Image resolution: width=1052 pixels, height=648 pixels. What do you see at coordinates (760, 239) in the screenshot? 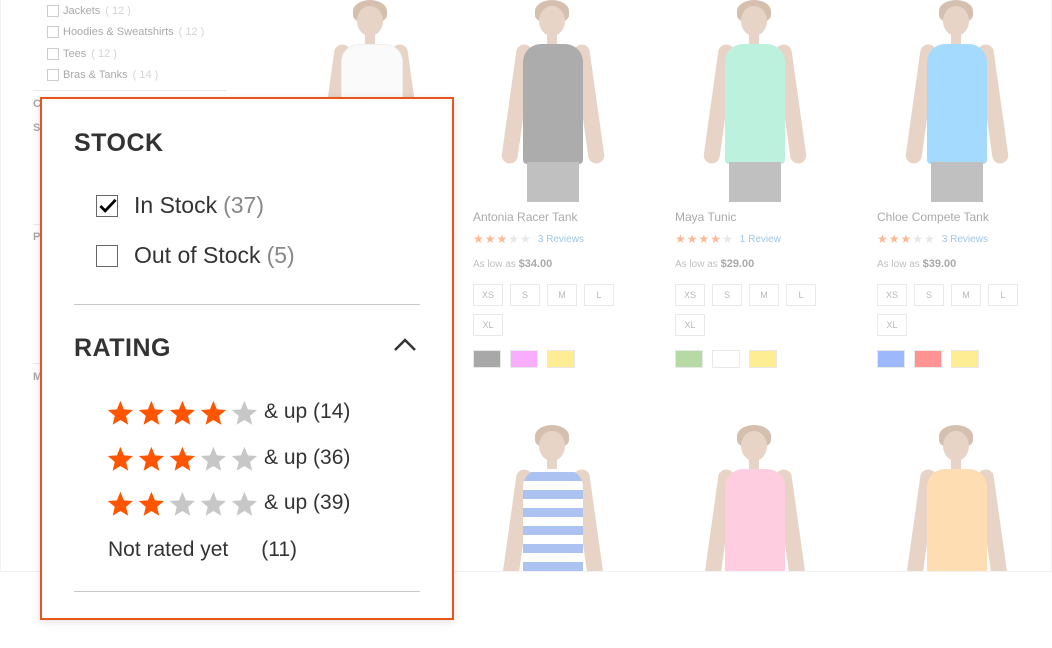
I see `product-reviews-link: 1 Review` at bounding box center [760, 239].